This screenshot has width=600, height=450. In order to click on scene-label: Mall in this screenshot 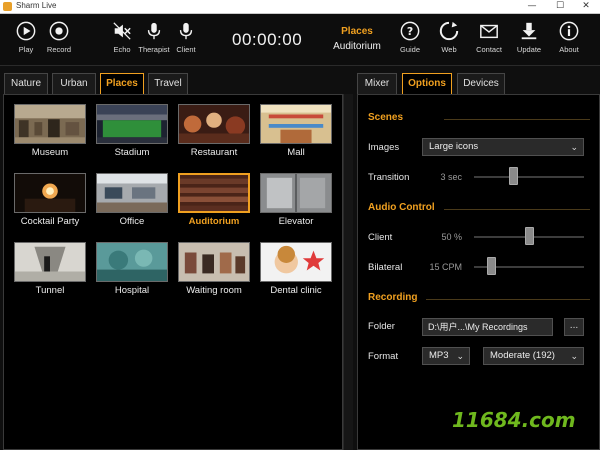, I will do `click(296, 152)`.